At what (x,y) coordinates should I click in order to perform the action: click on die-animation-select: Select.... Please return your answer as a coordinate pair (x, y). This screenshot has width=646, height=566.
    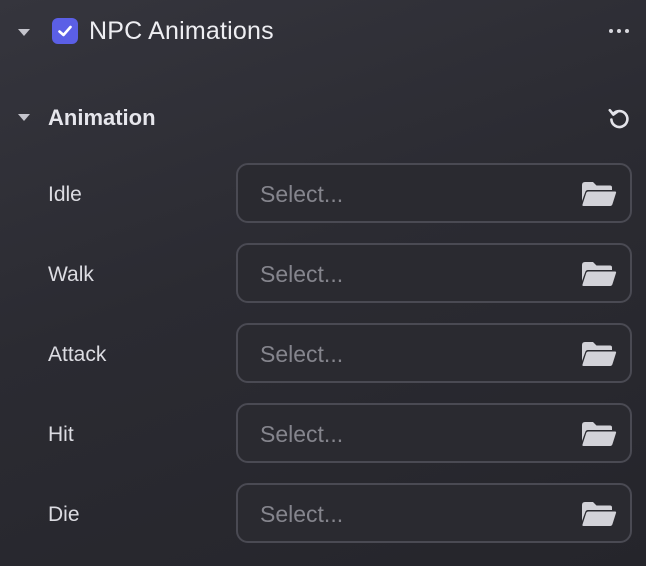
    Looking at the image, I should click on (434, 513).